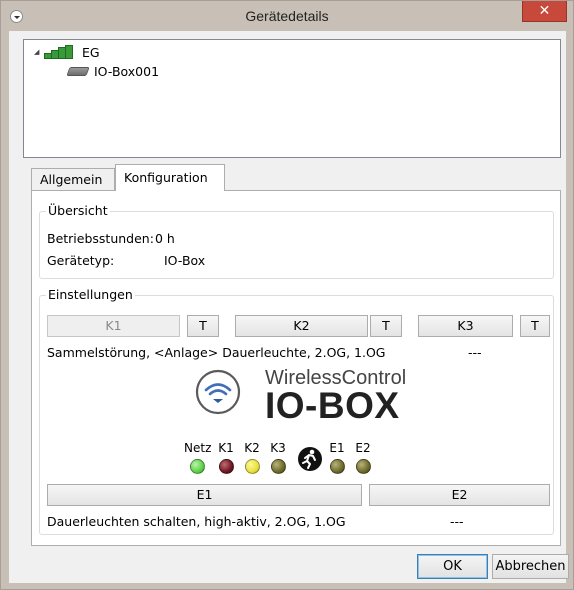  What do you see at coordinates (61, 52) in the screenshot?
I see `building-floor-icon` at bounding box center [61, 52].